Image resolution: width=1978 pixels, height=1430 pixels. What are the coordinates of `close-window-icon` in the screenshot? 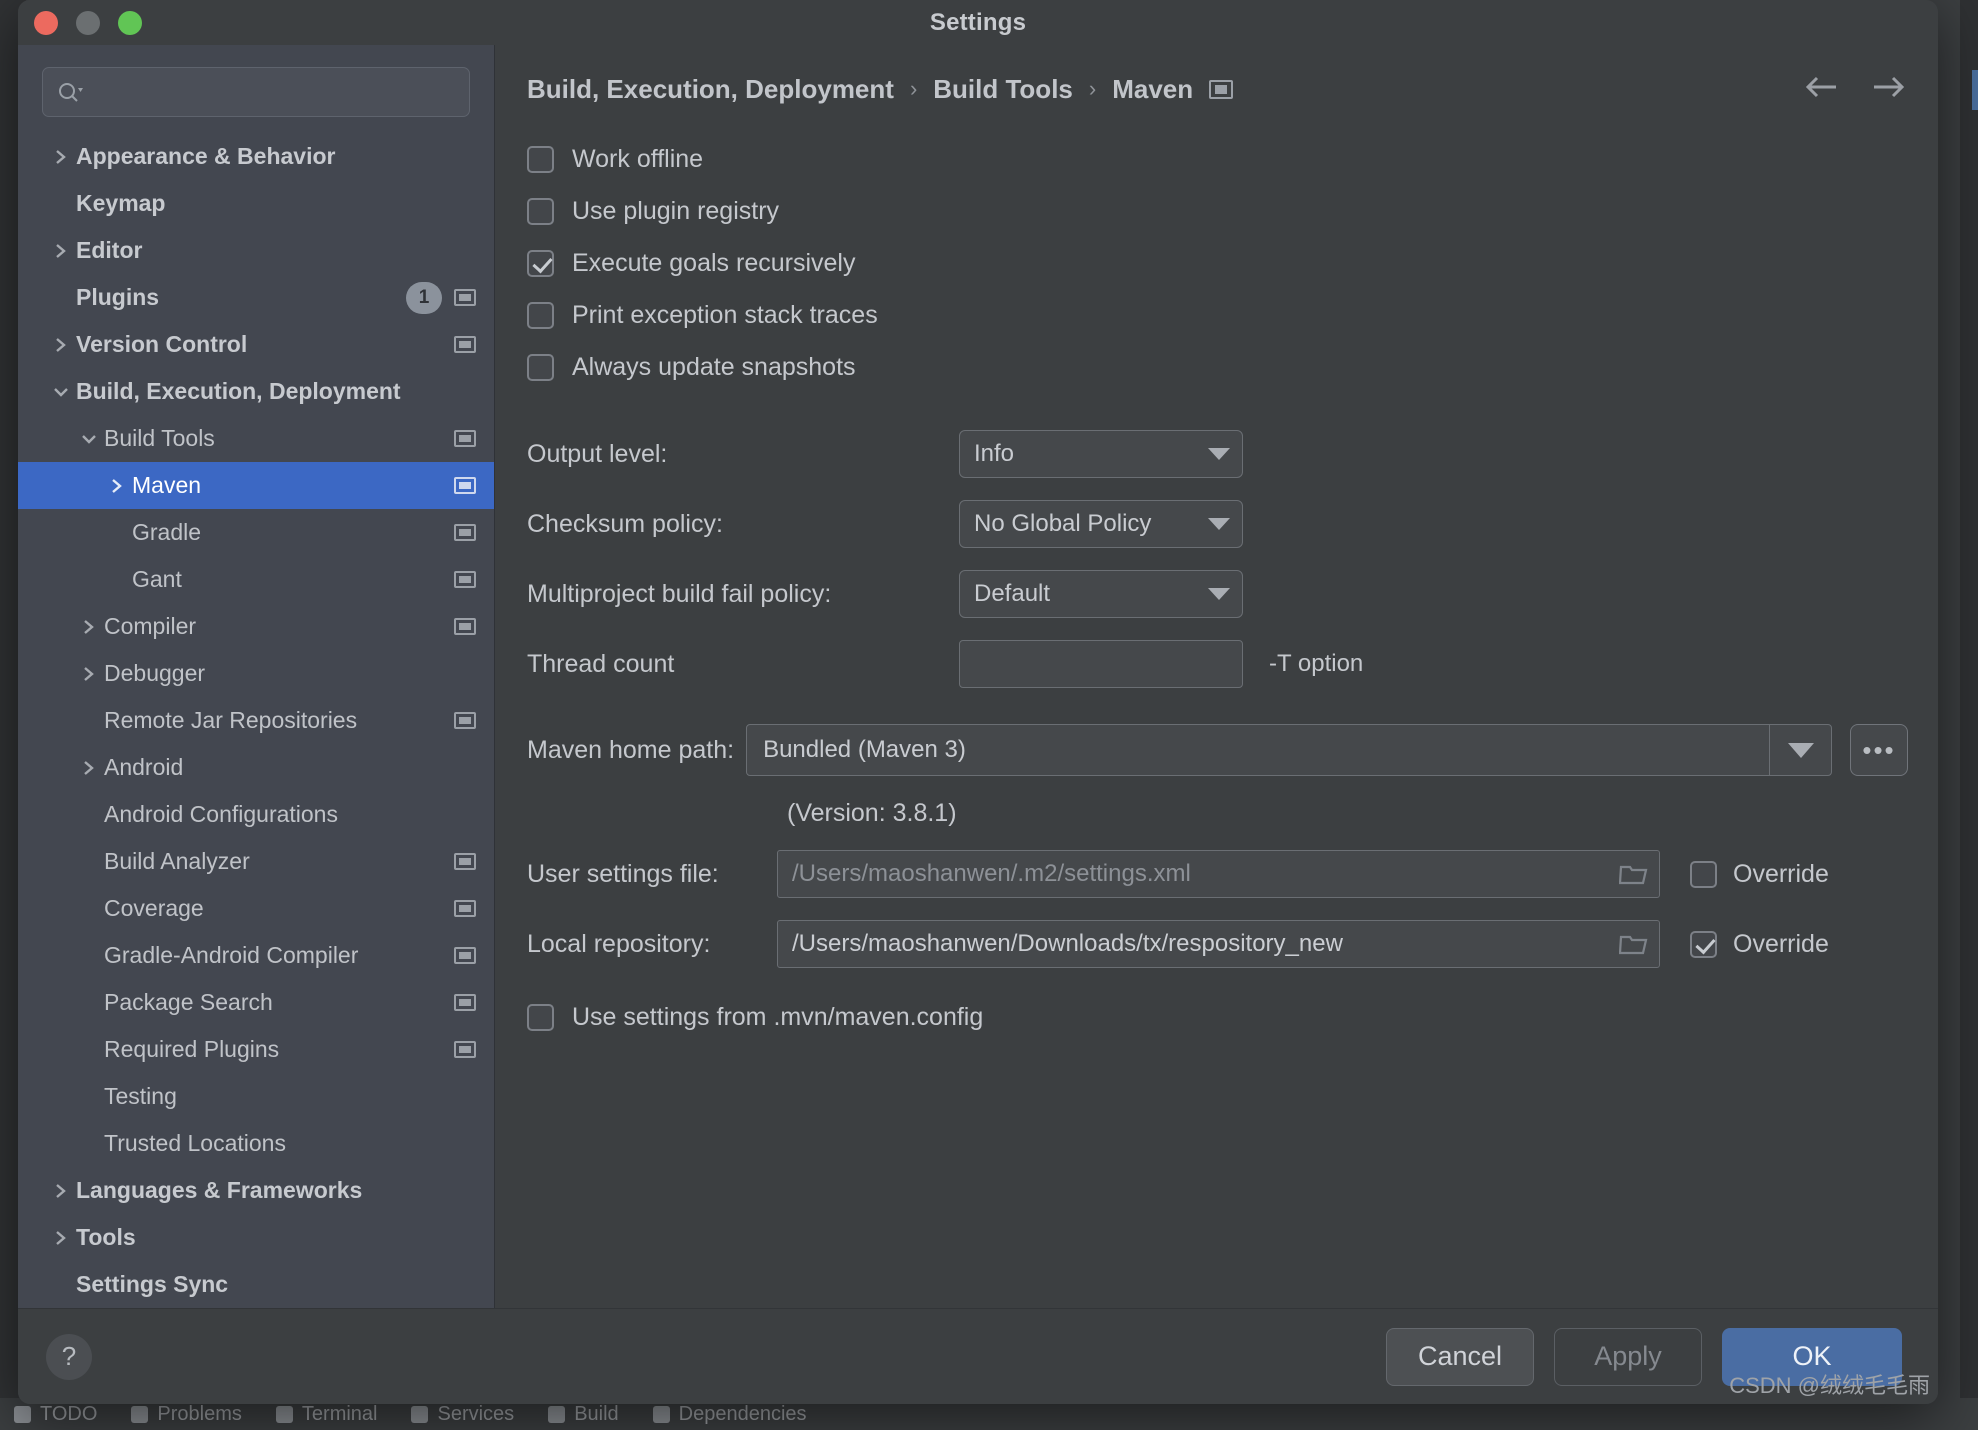 It's located at (46, 22).